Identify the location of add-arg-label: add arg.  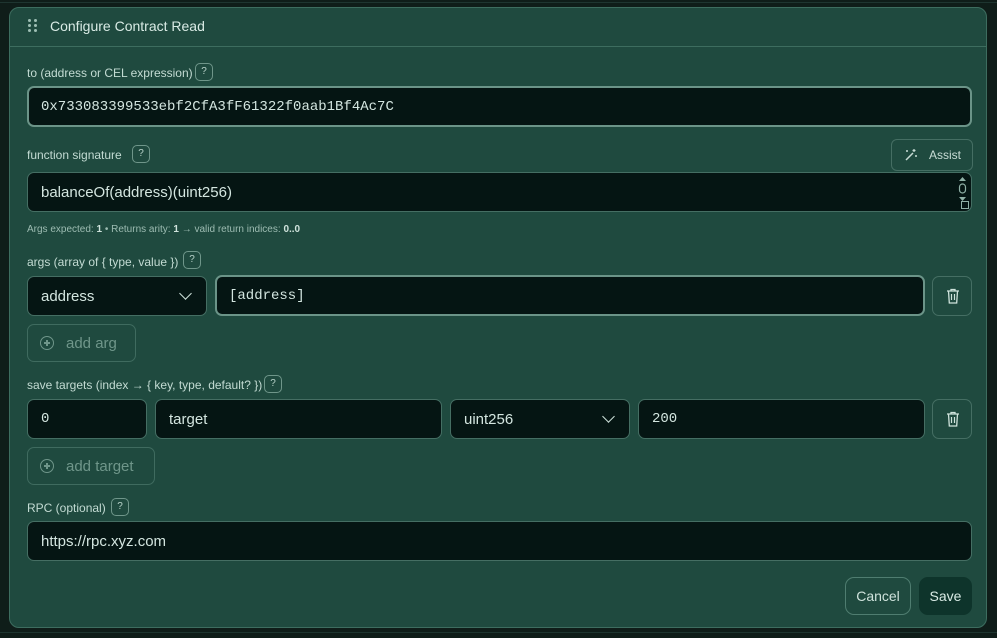
(91, 343).